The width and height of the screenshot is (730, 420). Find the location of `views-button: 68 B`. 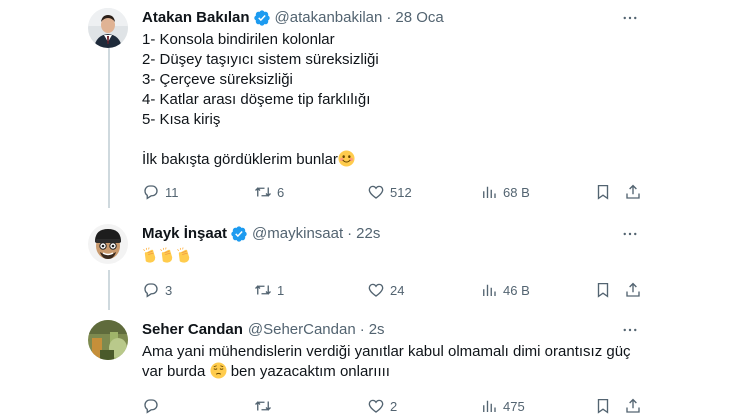

views-button: 68 B is located at coordinates (505, 192).